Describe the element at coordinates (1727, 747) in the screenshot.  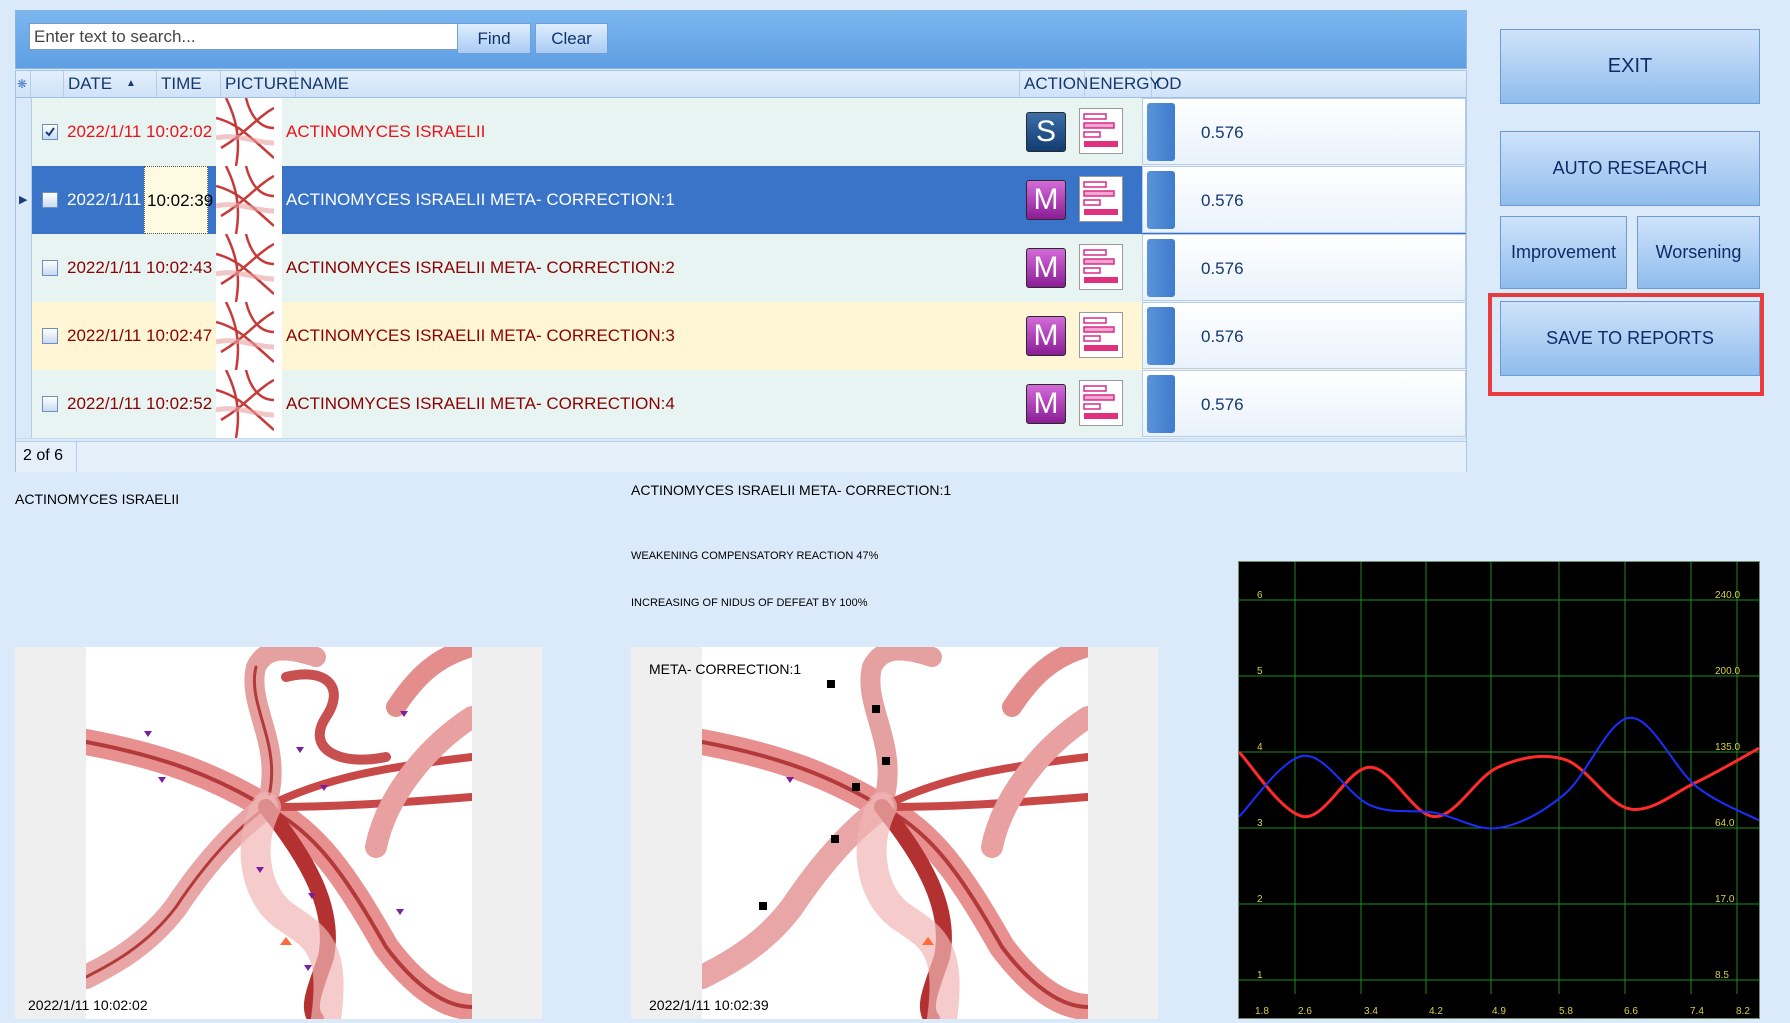
I see `chart-y-tick-right: 135.0` at that location.